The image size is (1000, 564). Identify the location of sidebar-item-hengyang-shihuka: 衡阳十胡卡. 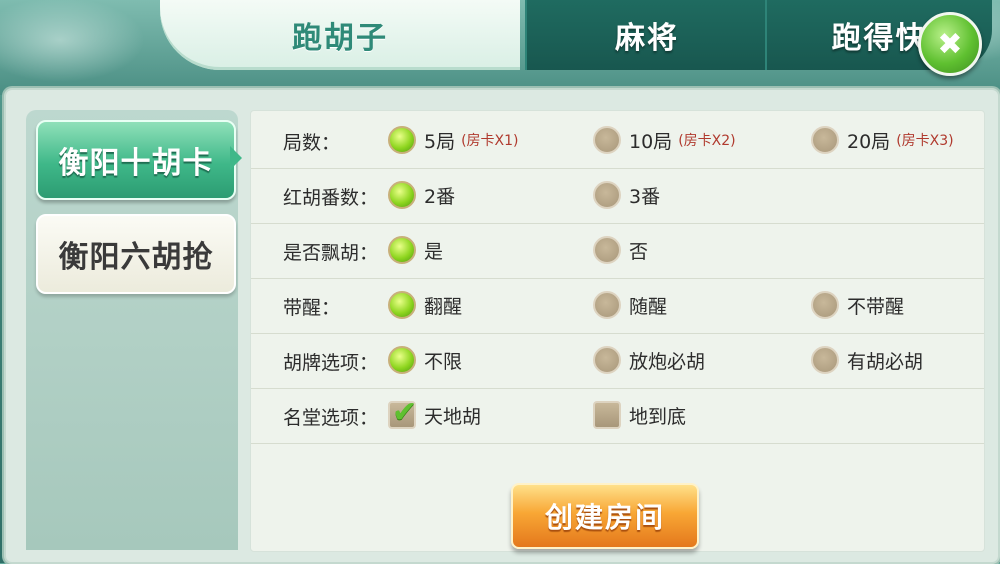
(136, 160).